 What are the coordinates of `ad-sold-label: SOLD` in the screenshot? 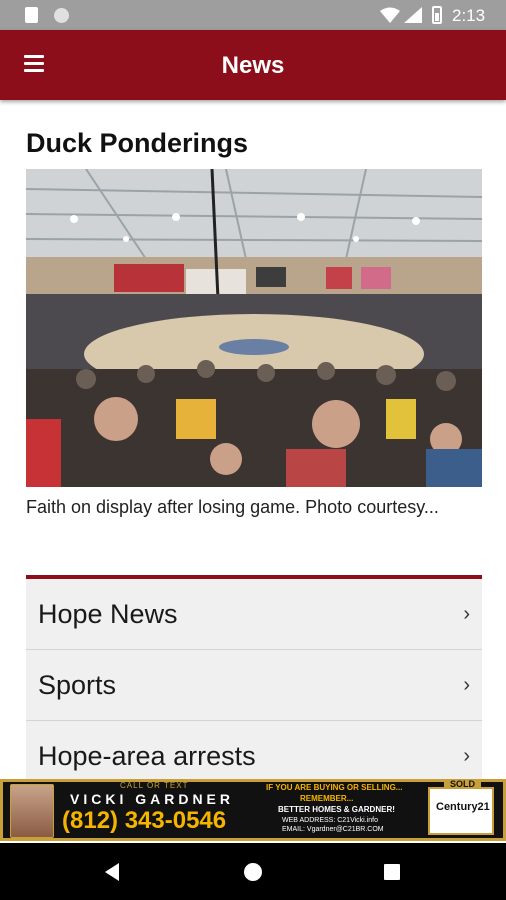 It's located at (463, 784).